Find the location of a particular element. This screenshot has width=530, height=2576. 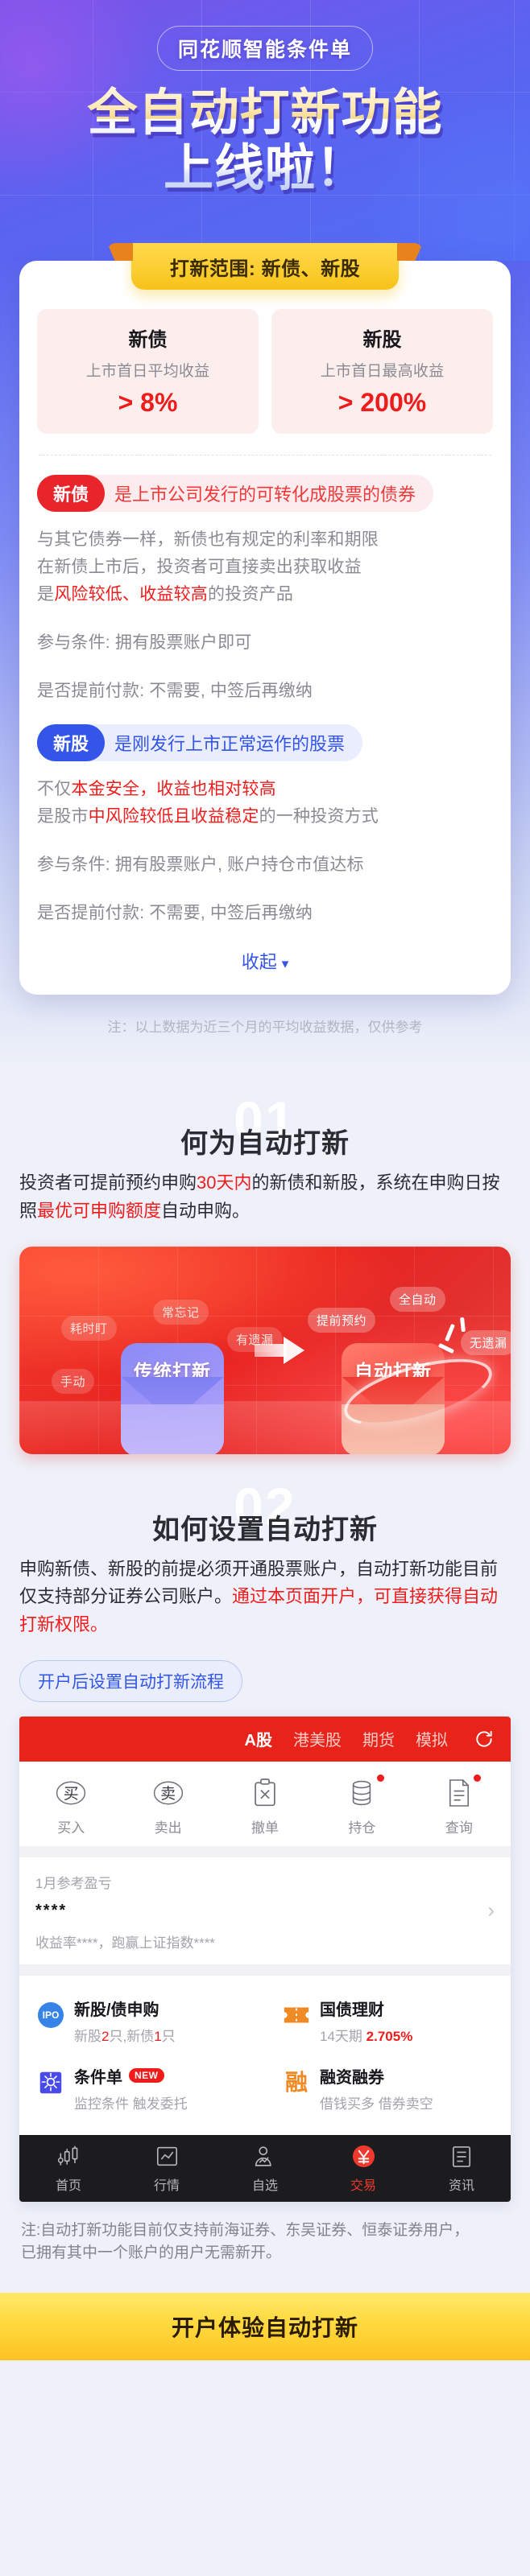

feature-title-text: 新股/债申购 is located at coordinates (116, 2010).